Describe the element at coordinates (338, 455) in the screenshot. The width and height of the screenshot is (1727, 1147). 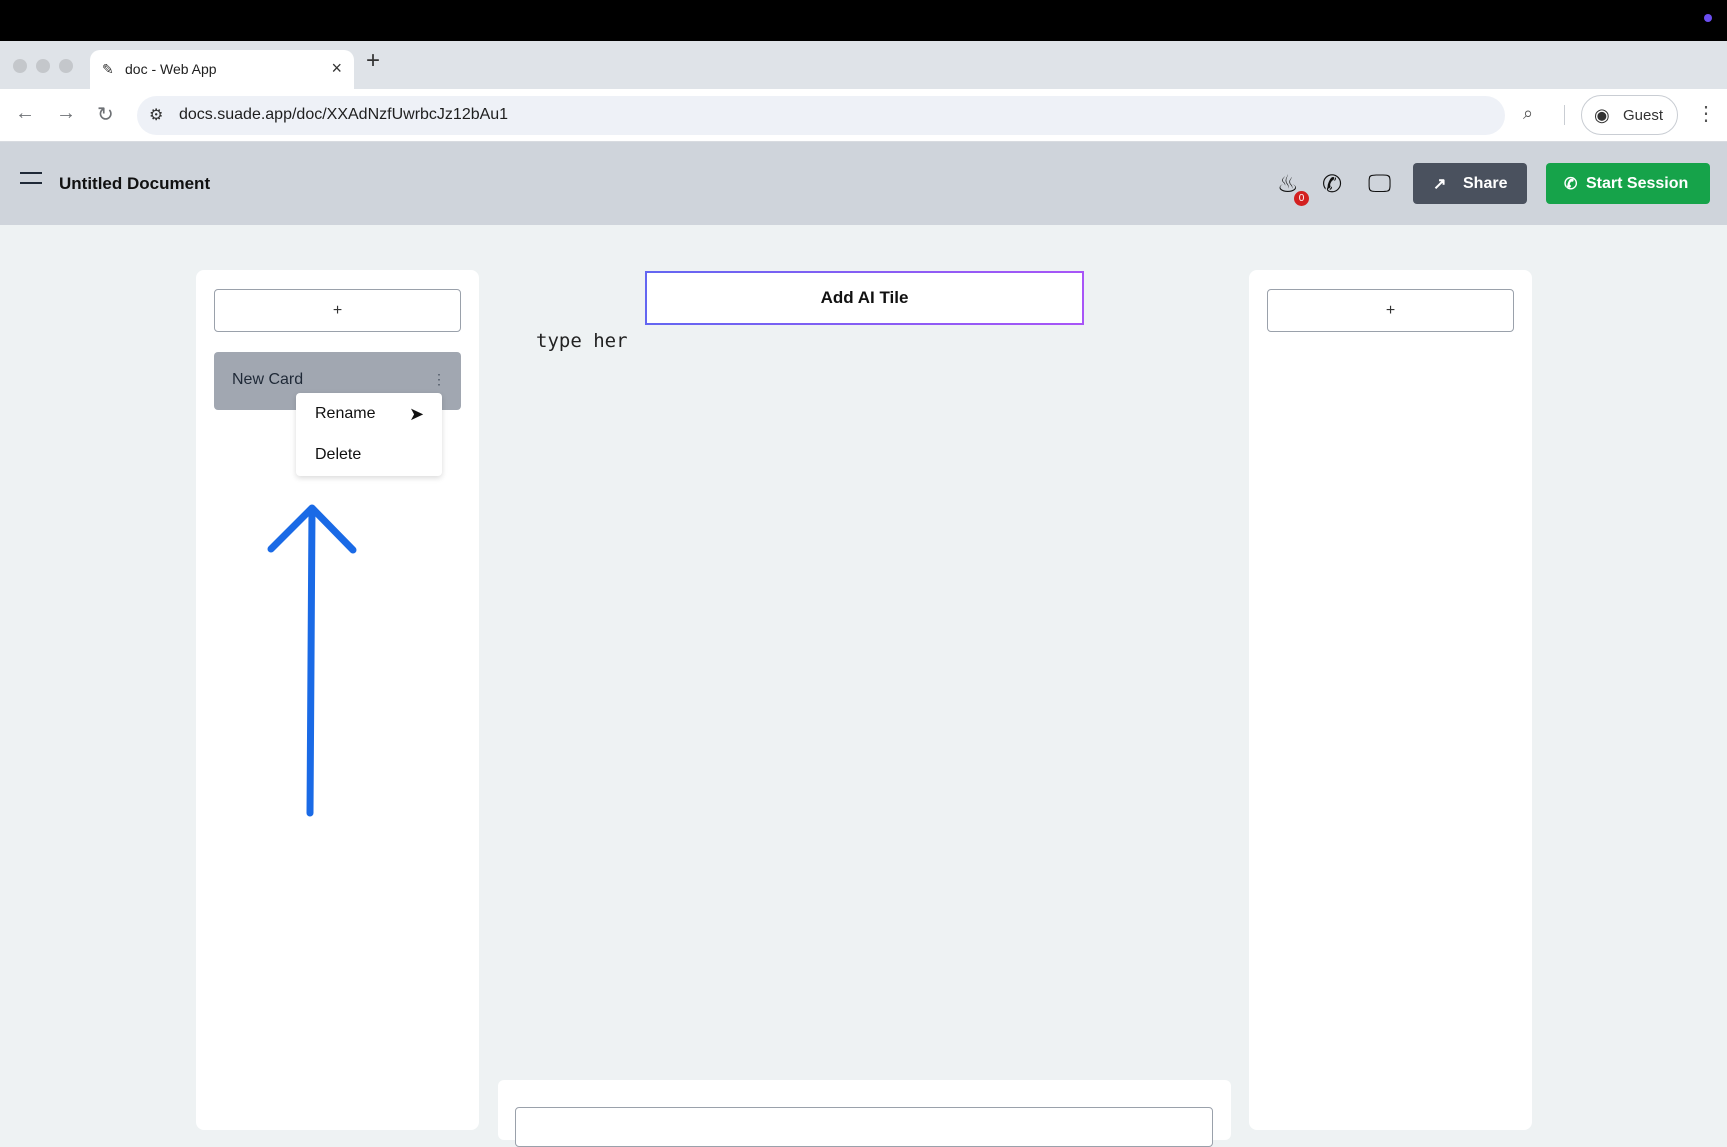
I see `delete-menu-item: Delete` at that location.